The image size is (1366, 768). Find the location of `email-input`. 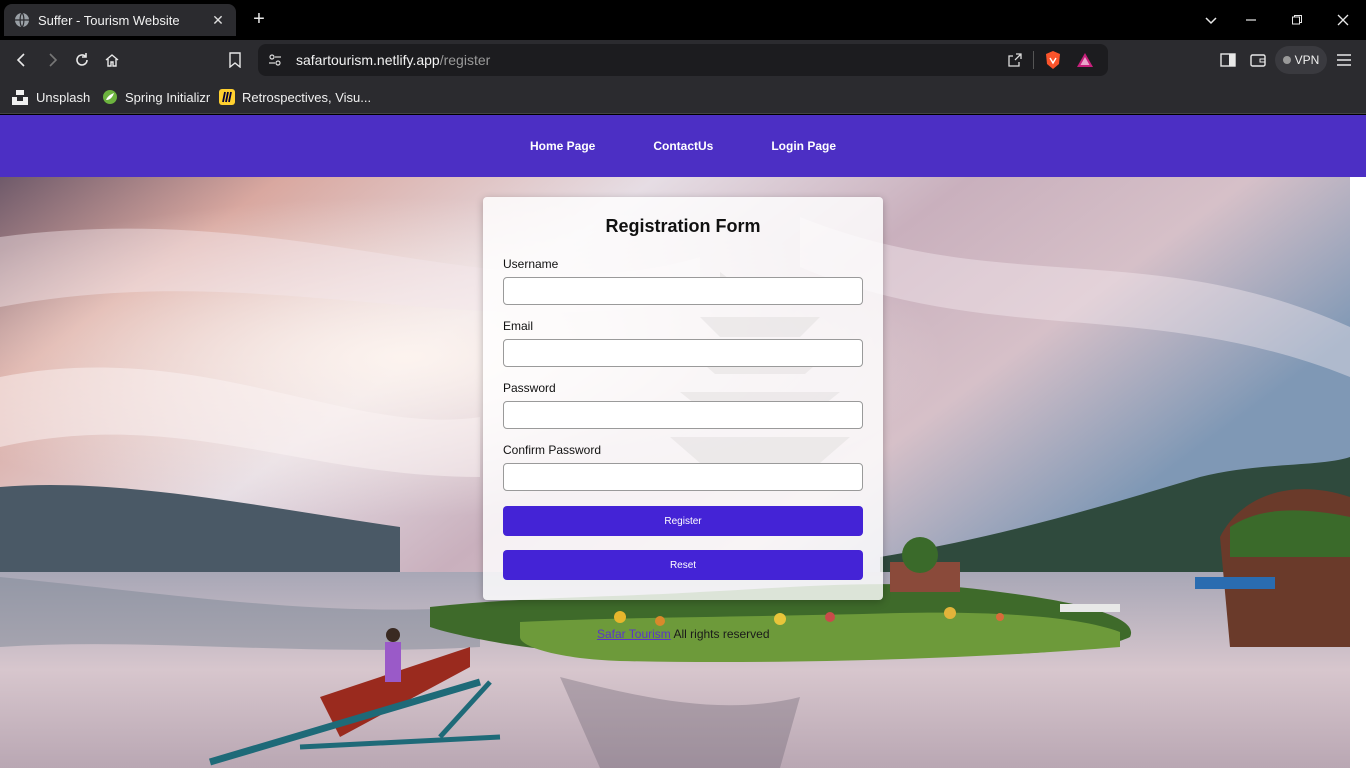

email-input is located at coordinates (683, 353).